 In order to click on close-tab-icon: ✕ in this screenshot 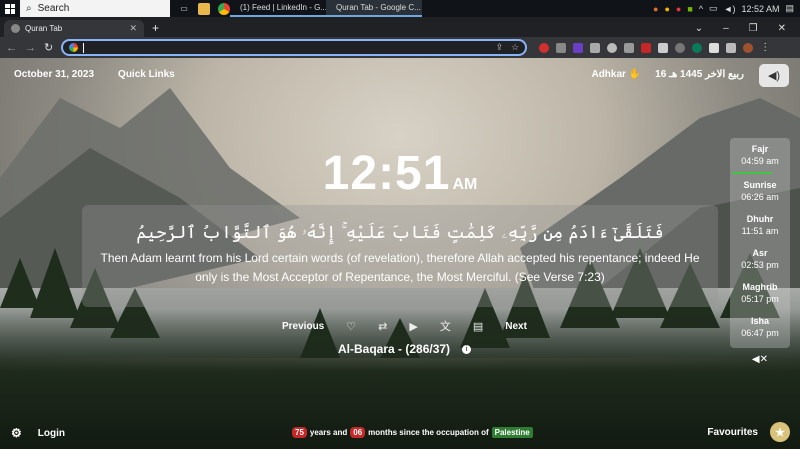, I will do `click(133, 28)`.